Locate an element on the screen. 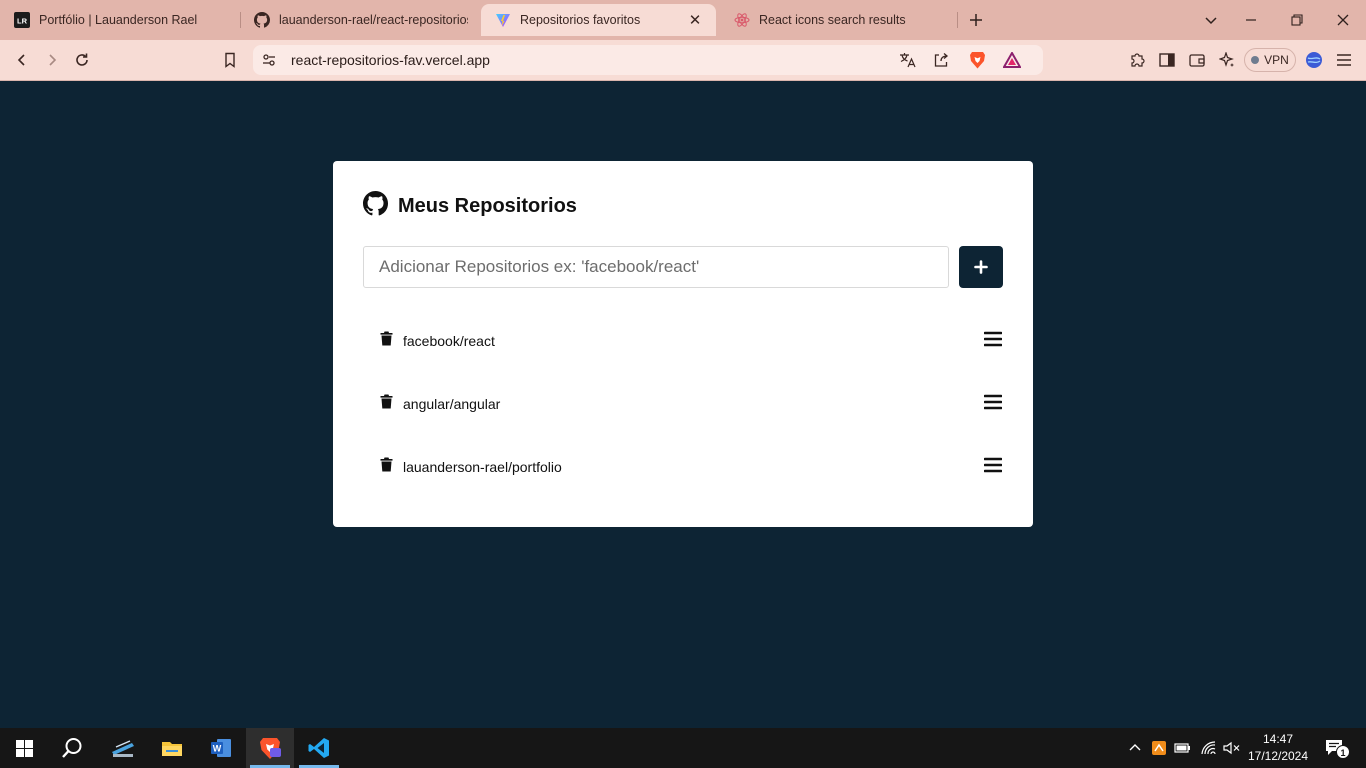  repository-item: angular/angular is located at coordinates (683, 406).